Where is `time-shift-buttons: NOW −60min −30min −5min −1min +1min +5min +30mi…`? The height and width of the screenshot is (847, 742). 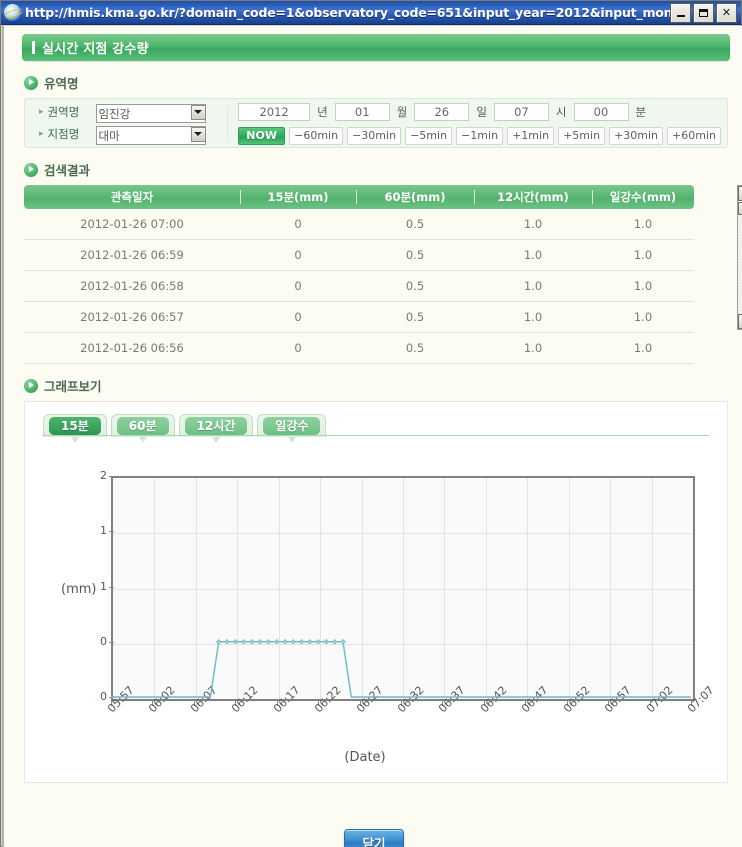
time-shift-buttons: NOW −60min −30min −5min −1min +1min +5min +30mi… is located at coordinates (479, 135).